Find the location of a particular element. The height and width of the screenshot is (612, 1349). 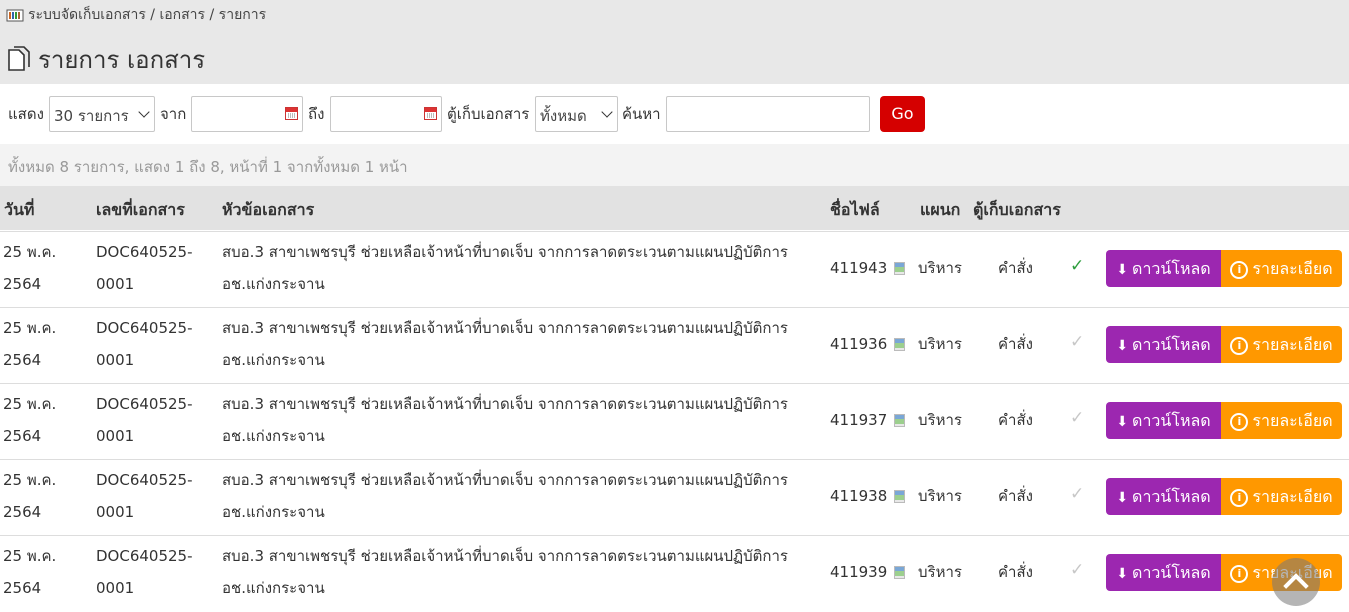

col-doc-no: เลขที่เอกสาร is located at coordinates (140, 209).